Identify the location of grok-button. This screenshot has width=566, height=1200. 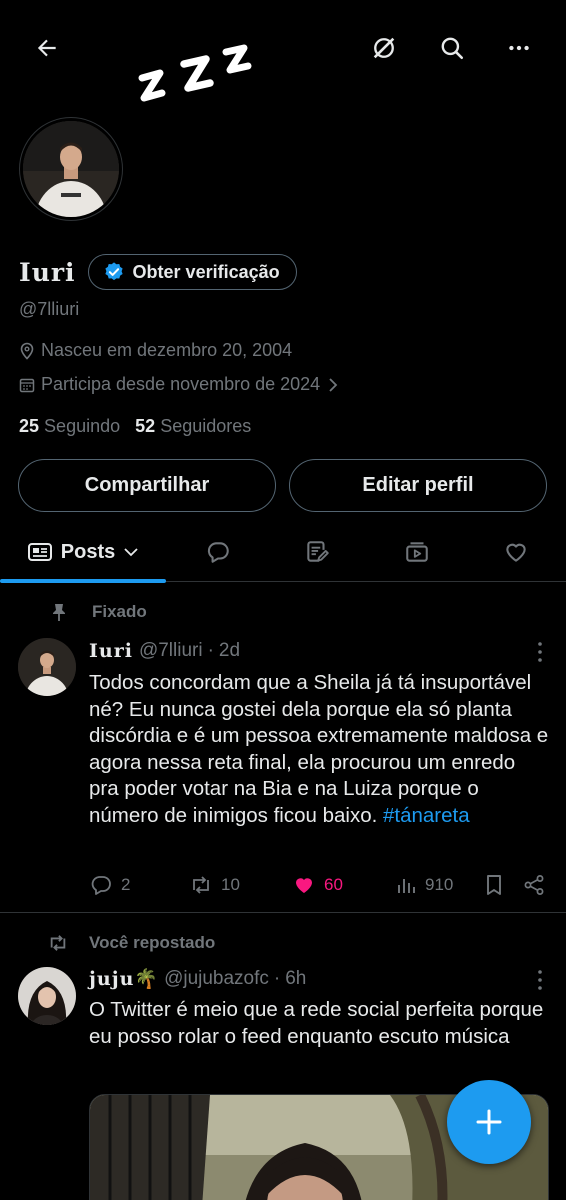
(384, 48).